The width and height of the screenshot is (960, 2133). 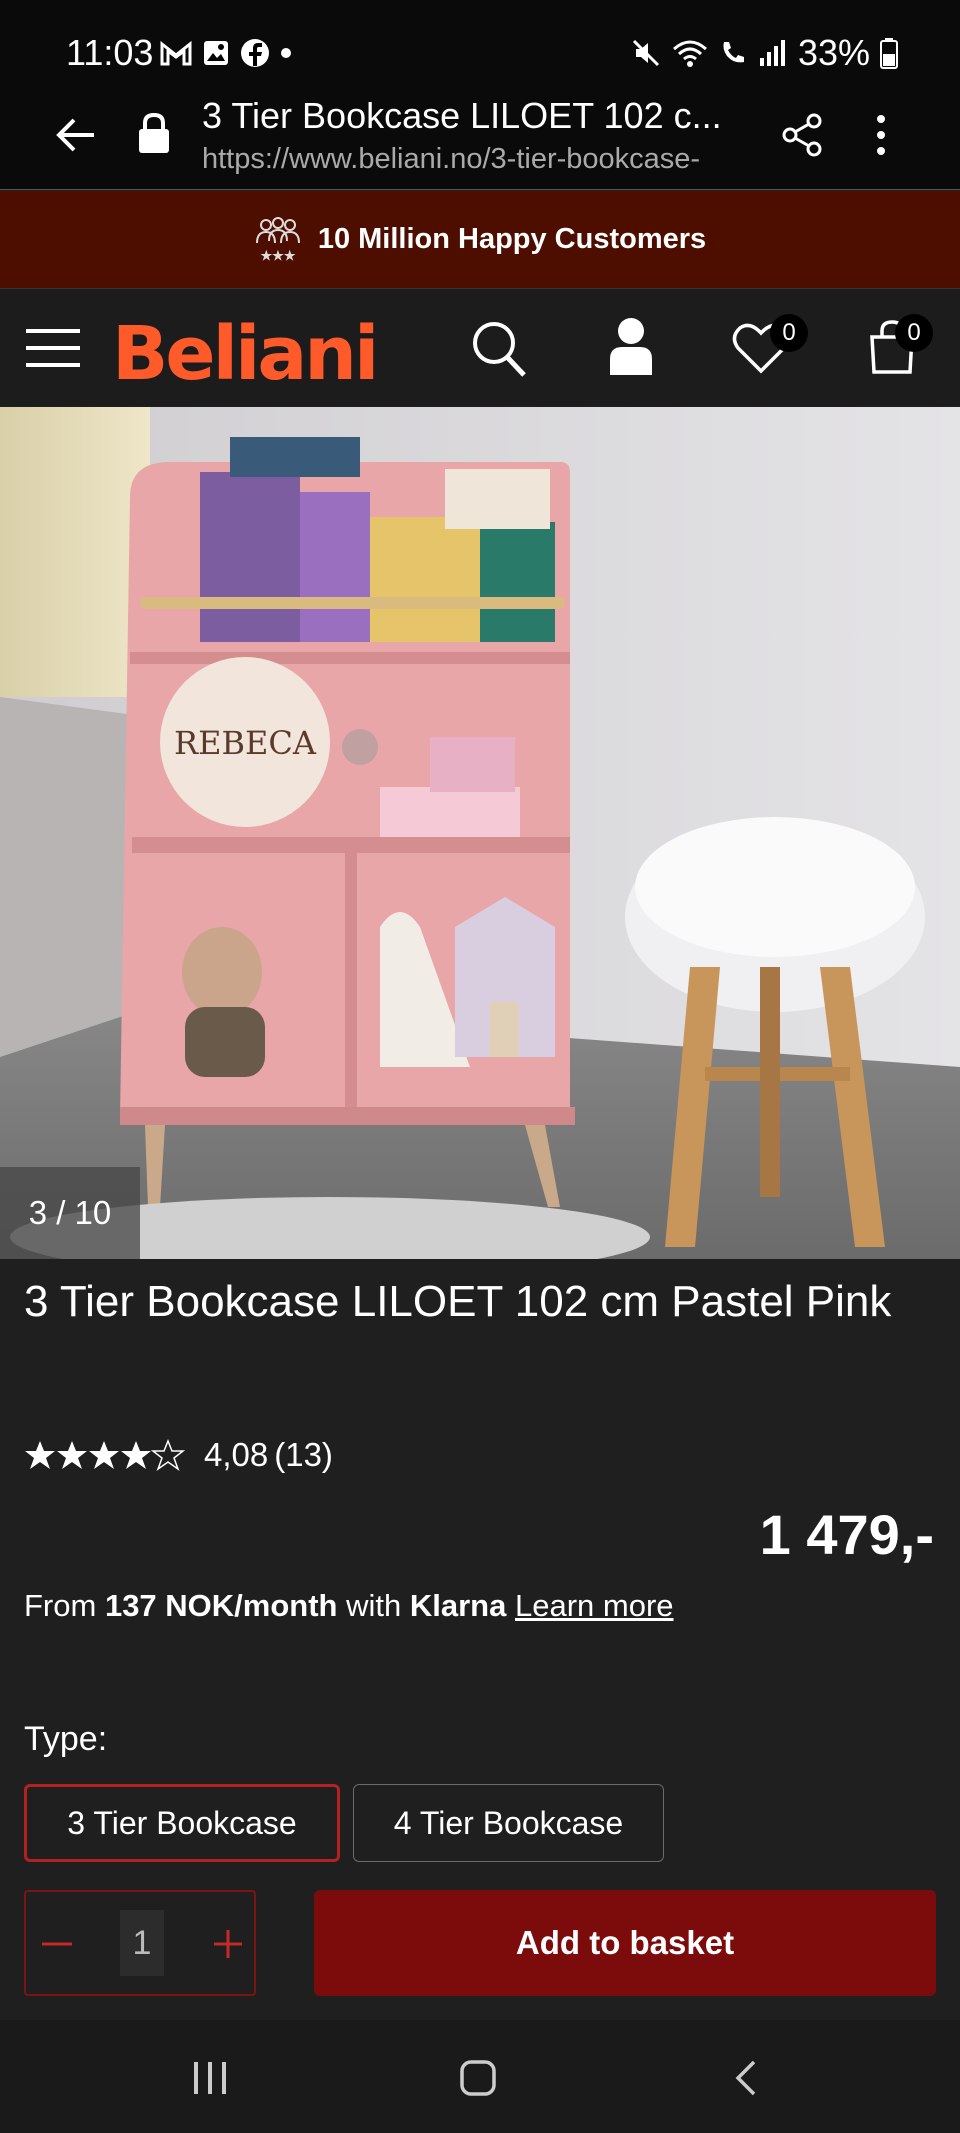 What do you see at coordinates (221, 1605) in the screenshot?
I see `klarna-amount: 137 NOK/month` at bounding box center [221, 1605].